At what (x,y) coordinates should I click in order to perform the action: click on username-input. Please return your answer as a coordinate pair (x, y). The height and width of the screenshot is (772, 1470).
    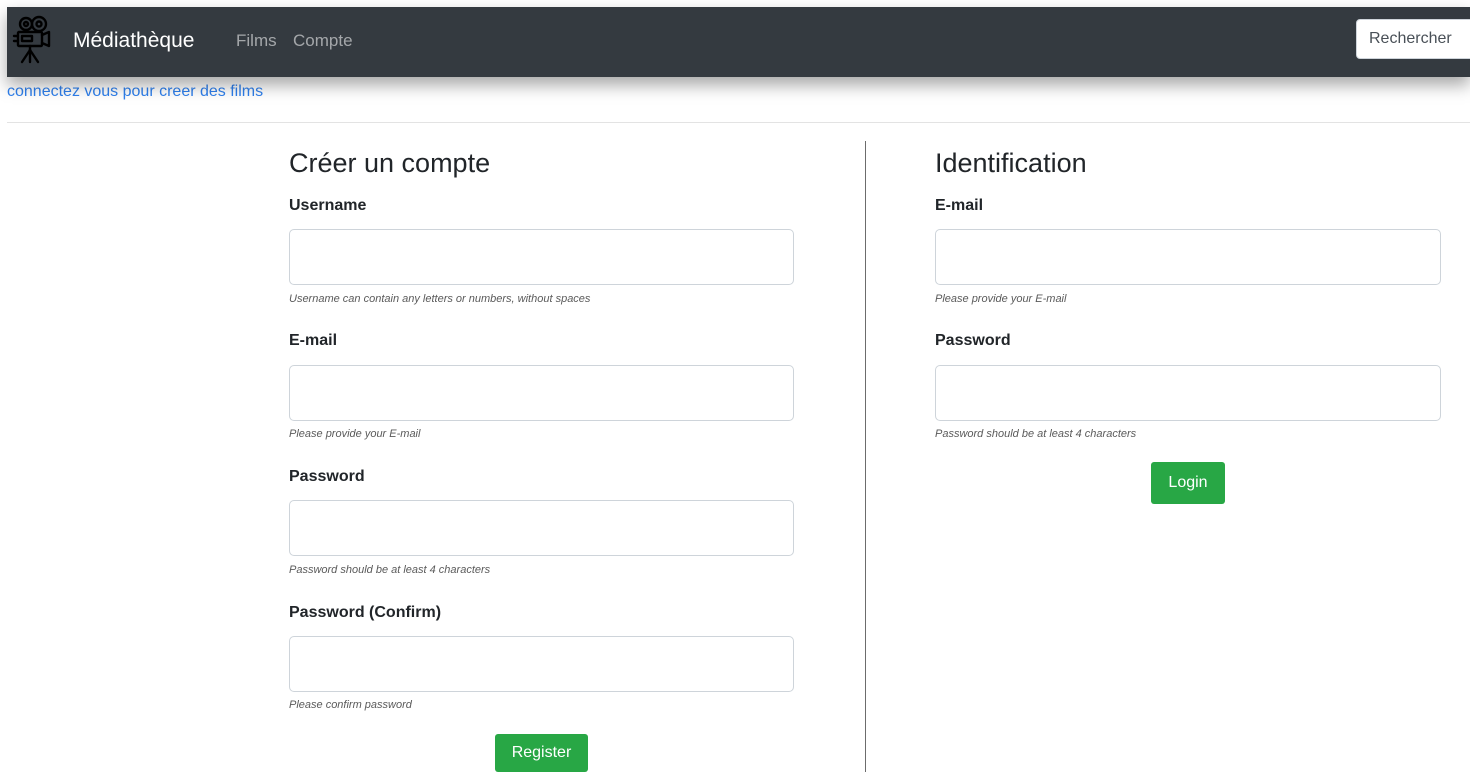
    Looking at the image, I should click on (541, 257).